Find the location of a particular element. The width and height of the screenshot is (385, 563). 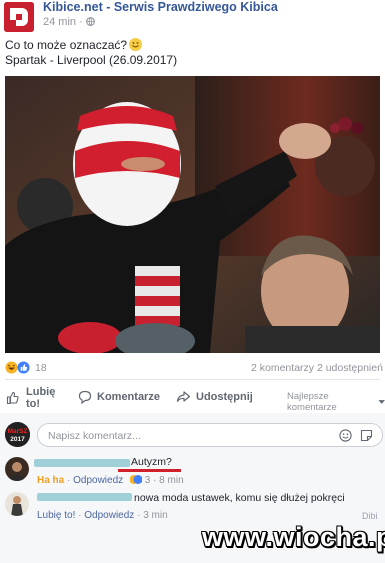

my-avatar-text1: MarSZ is located at coordinates (18, 431).